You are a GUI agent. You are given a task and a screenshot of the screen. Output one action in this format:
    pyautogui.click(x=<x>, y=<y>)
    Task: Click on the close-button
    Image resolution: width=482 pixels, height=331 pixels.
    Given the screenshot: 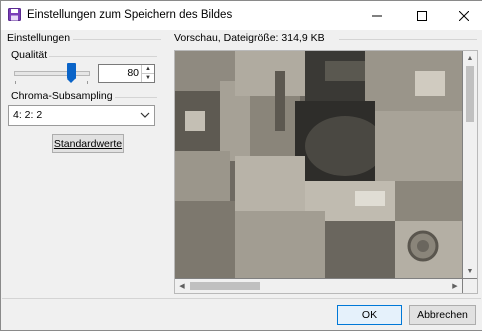 What is the action you would take?
    pyautogui.click(x=462, y=15)
    